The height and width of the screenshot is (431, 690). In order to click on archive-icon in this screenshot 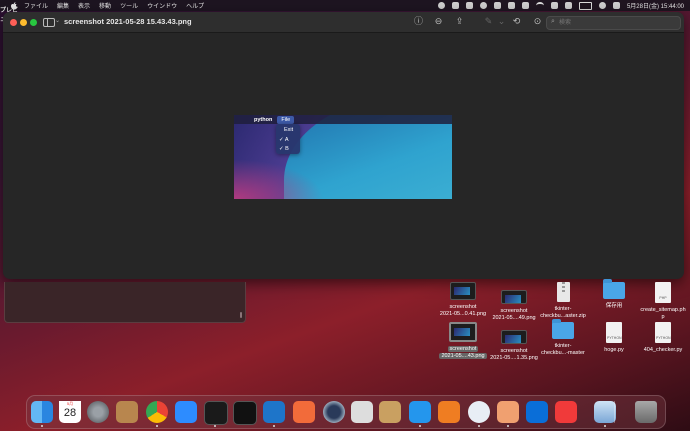, I will do `click(390, 412)`.